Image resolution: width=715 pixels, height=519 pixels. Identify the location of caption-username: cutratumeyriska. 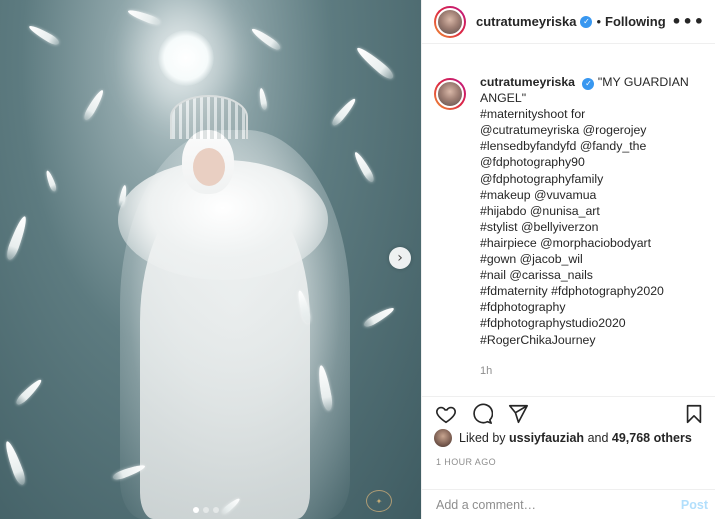
(527, 82).